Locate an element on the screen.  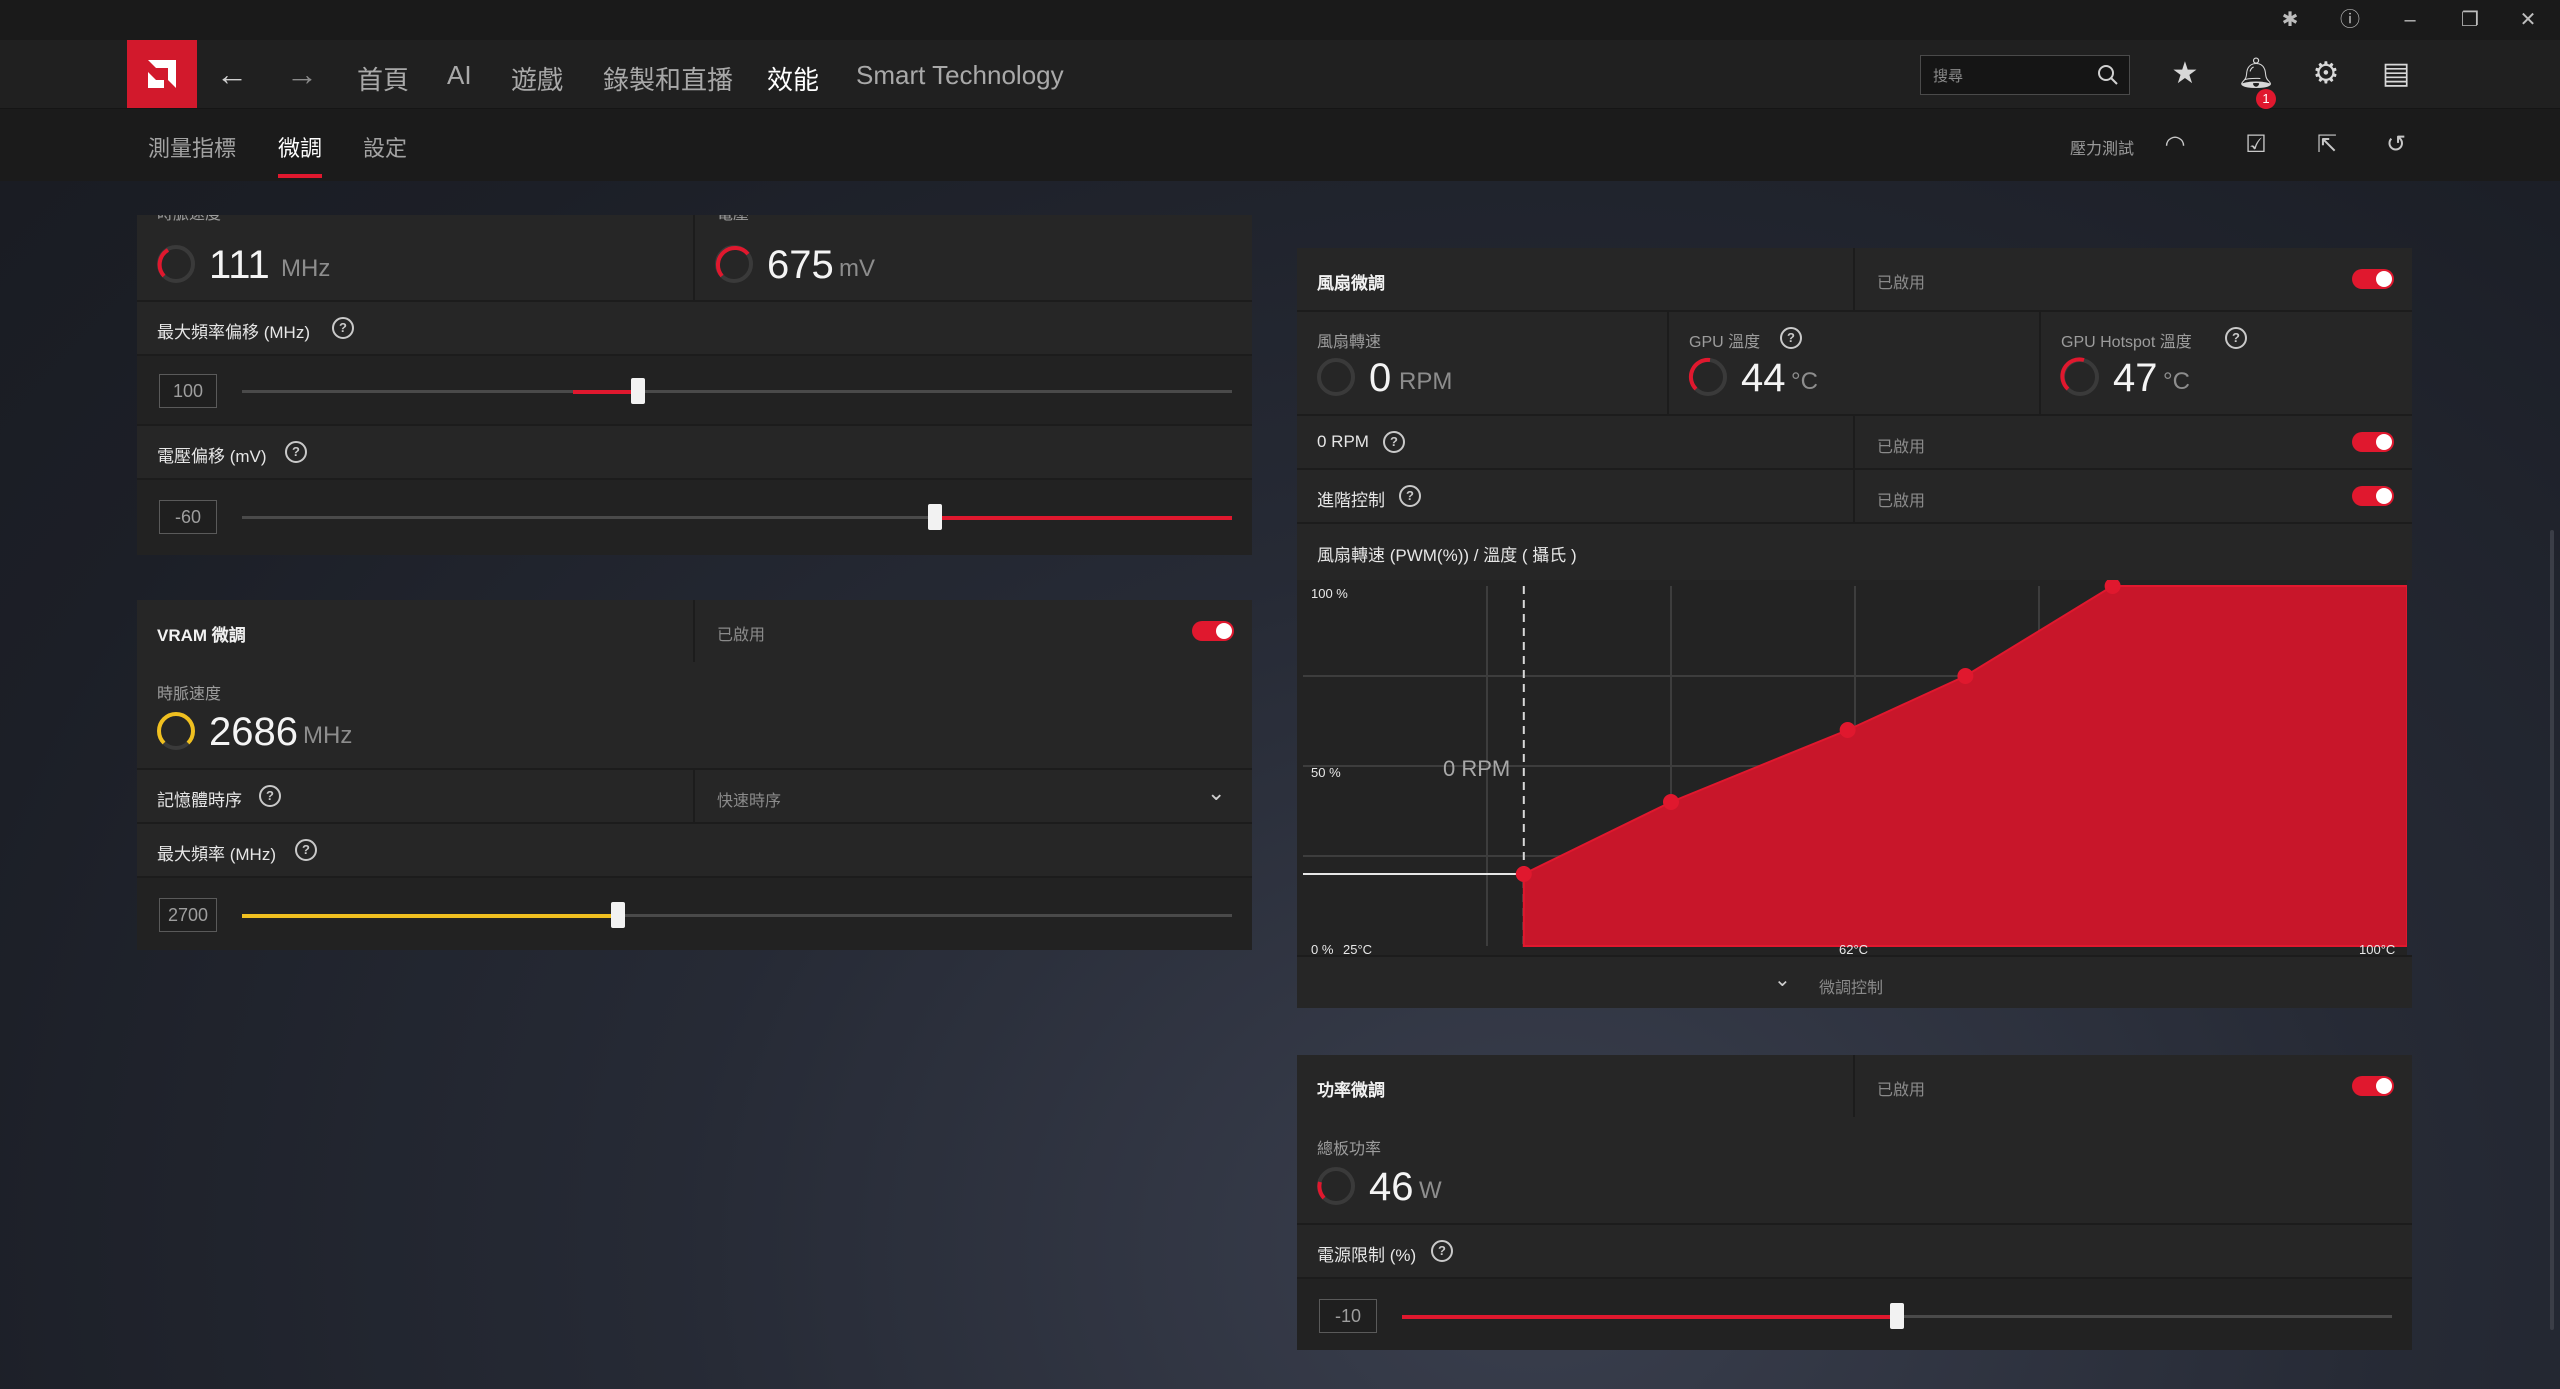
stress-test-label: 壓力測試 is located at coordinates (2102, 147).